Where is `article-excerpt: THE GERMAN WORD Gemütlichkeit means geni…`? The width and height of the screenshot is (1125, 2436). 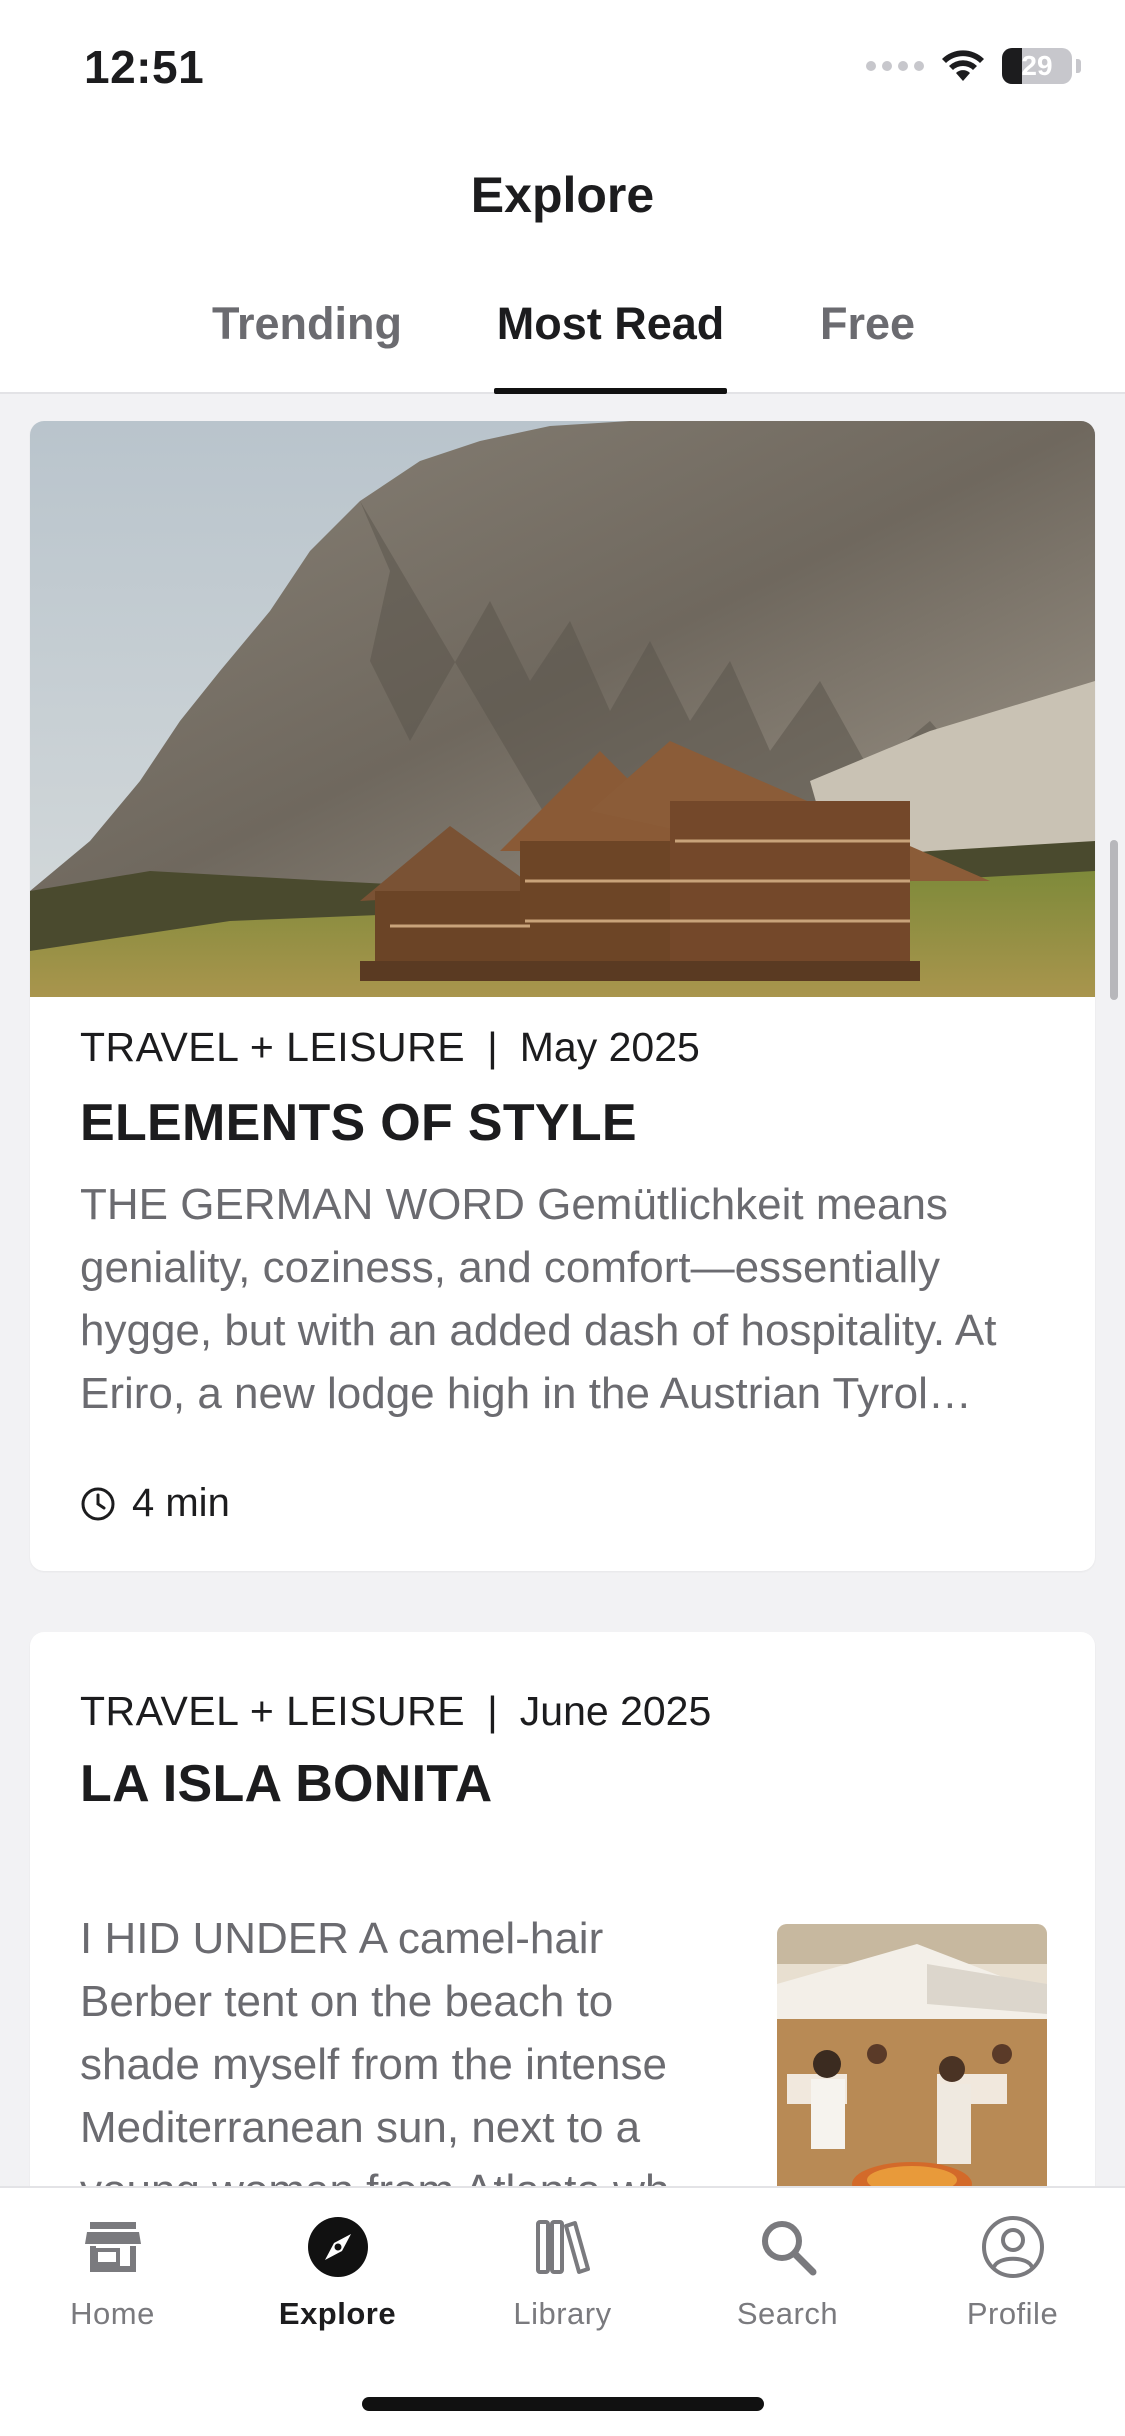 article-excerpt: THE GERMAN WORD Gemütlichkeit means geni… is located at coordinates (538, 1299).